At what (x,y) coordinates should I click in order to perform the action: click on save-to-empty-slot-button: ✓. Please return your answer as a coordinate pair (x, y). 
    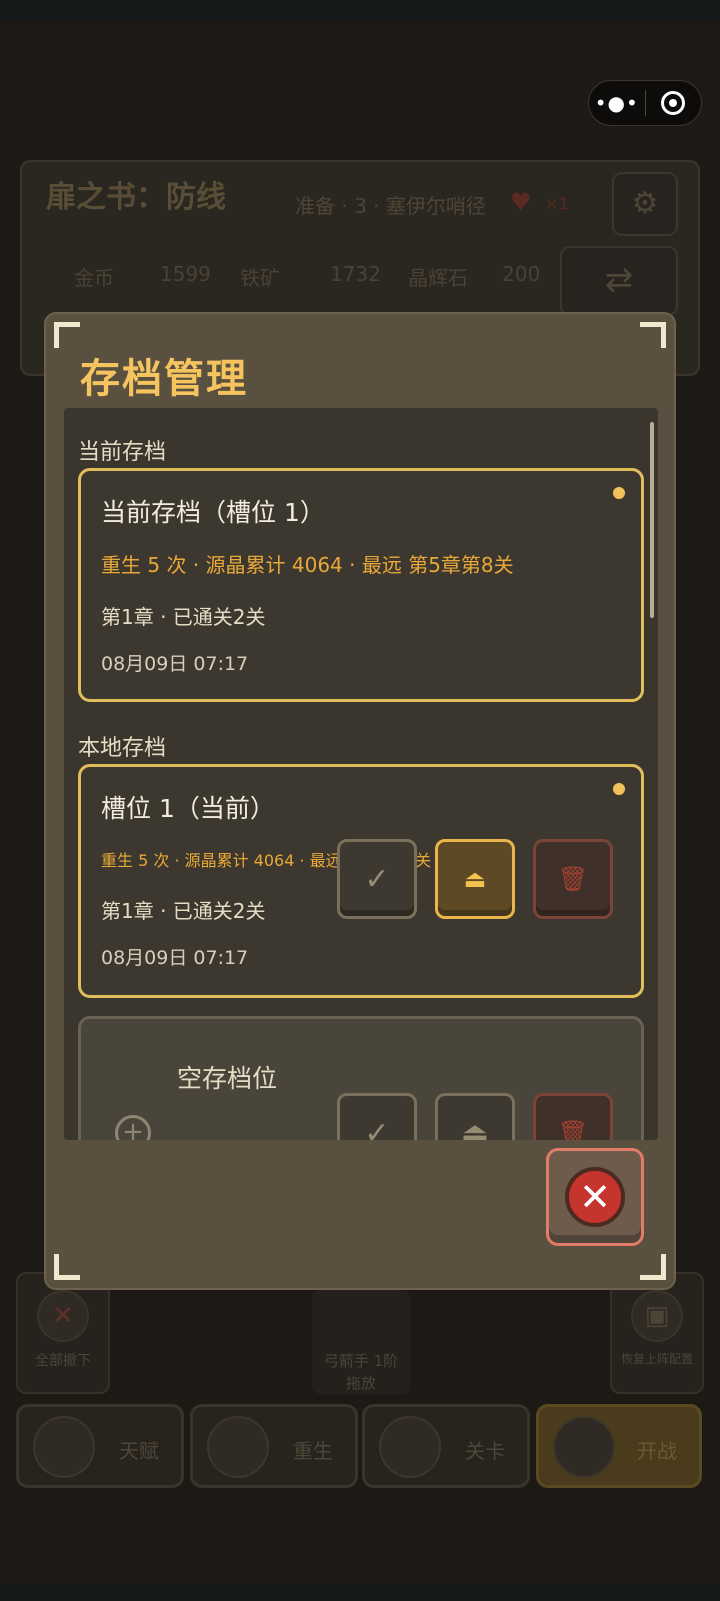
    Looking at the image, I should click on (377, 1116).